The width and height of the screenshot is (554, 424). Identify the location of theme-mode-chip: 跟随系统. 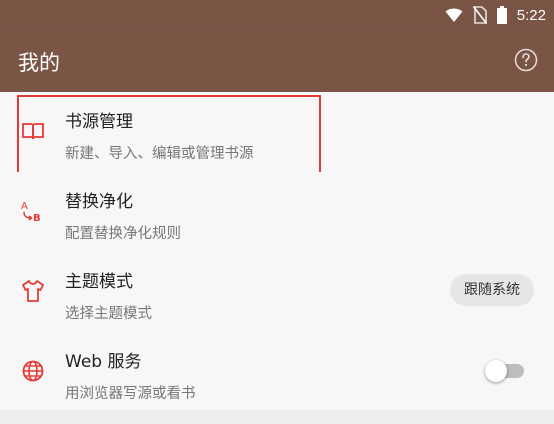
(492, 290).